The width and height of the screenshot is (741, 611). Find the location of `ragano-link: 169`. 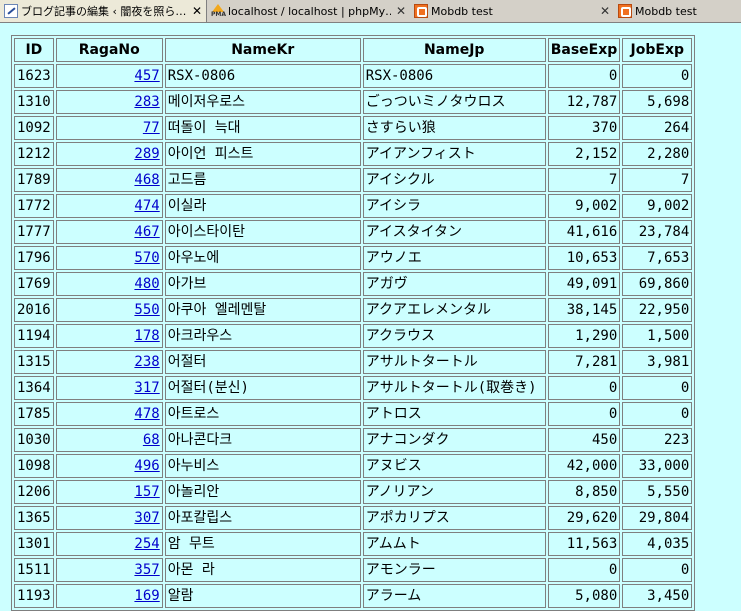

ragano-link: 169 is located at coordinates (146, 596).